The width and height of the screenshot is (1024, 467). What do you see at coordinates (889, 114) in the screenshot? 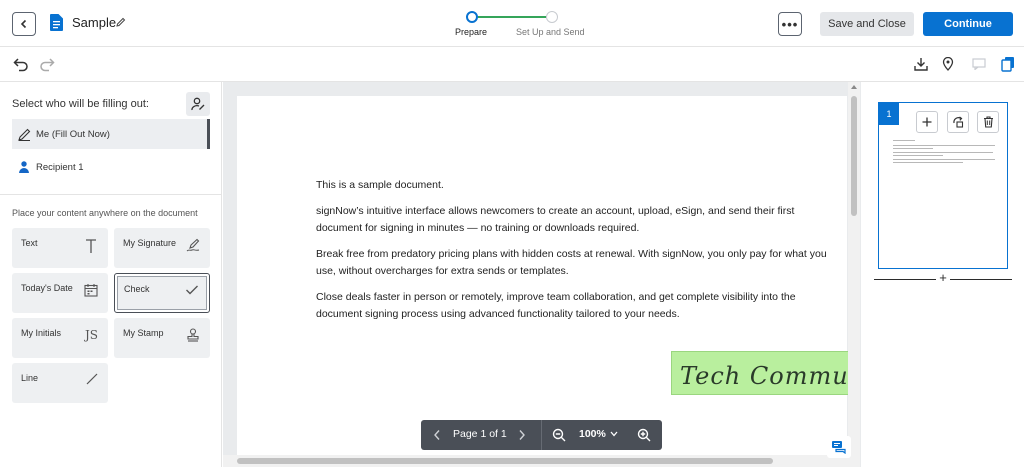
I see `page-number-badge: 1` at bounding box center [889, 114].